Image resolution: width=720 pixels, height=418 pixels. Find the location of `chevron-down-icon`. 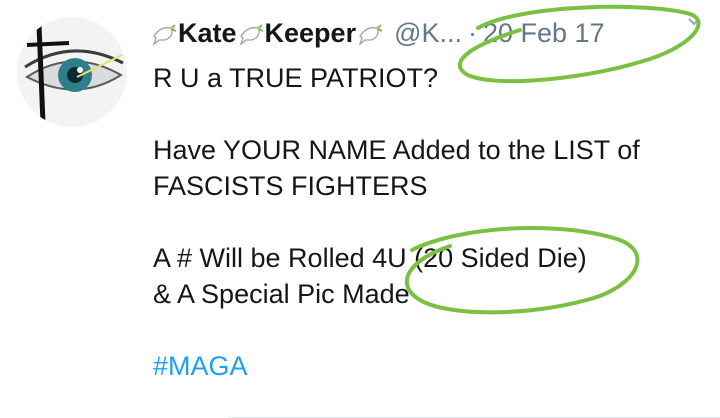

chevron-down-icon is located at coordinates (694, 24).